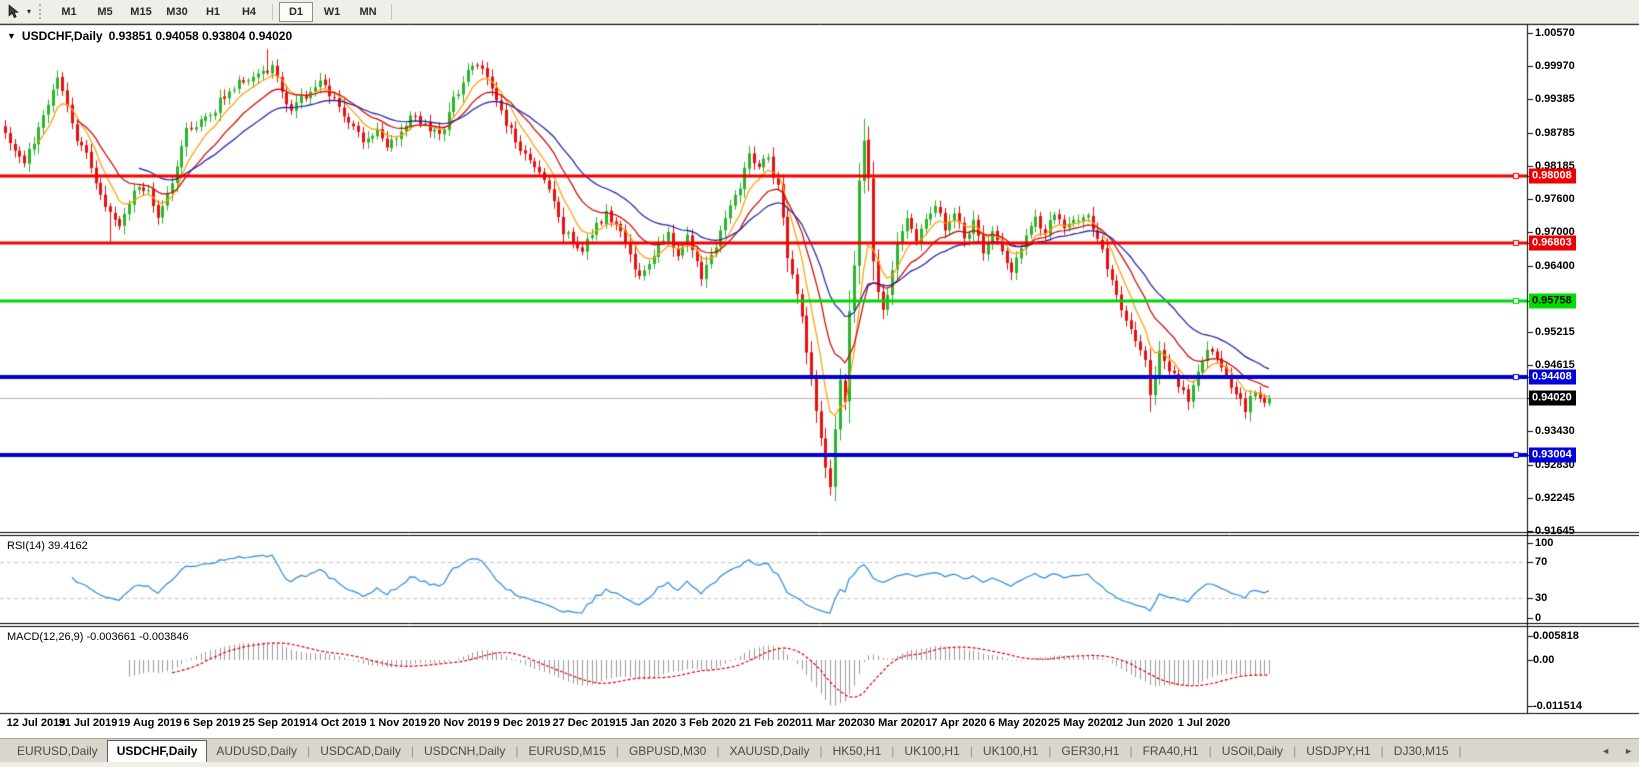 The width and height of the screenshot is (1639, 767). What do you see at coordinates (1617, 751) in the screenshot?
I see `tab-nav: ◄ ►` at bounding box center [1617, 751].